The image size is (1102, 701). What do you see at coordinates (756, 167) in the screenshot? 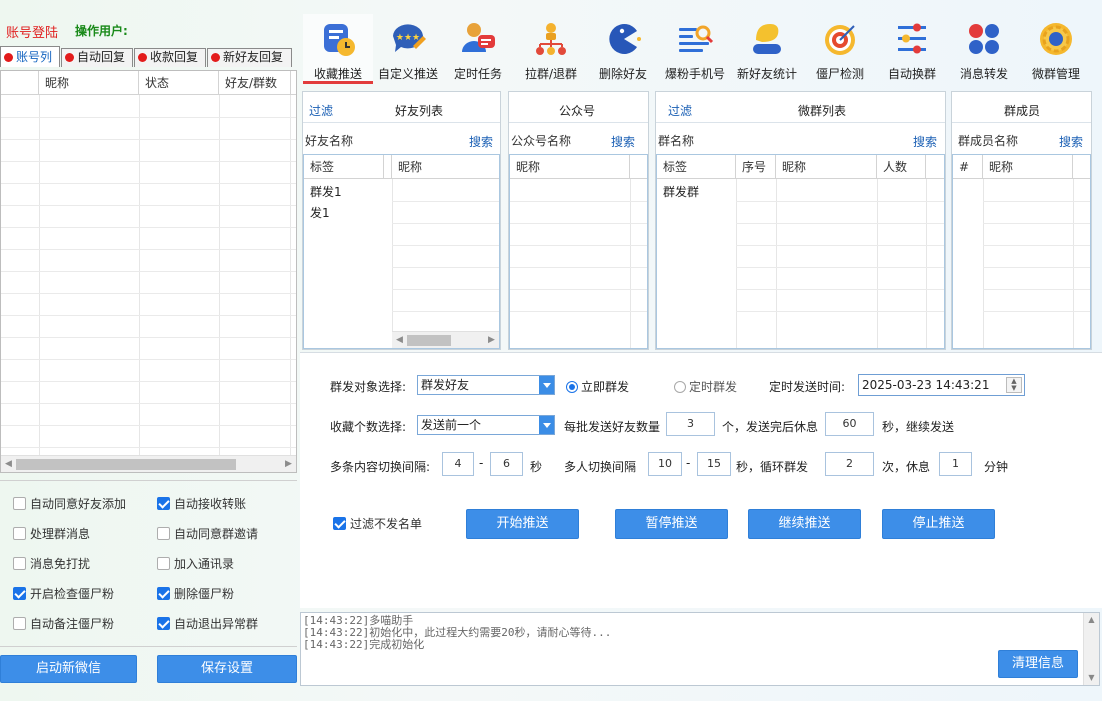
I see `column-header-index: 序号` at bounding box center [756, 167].